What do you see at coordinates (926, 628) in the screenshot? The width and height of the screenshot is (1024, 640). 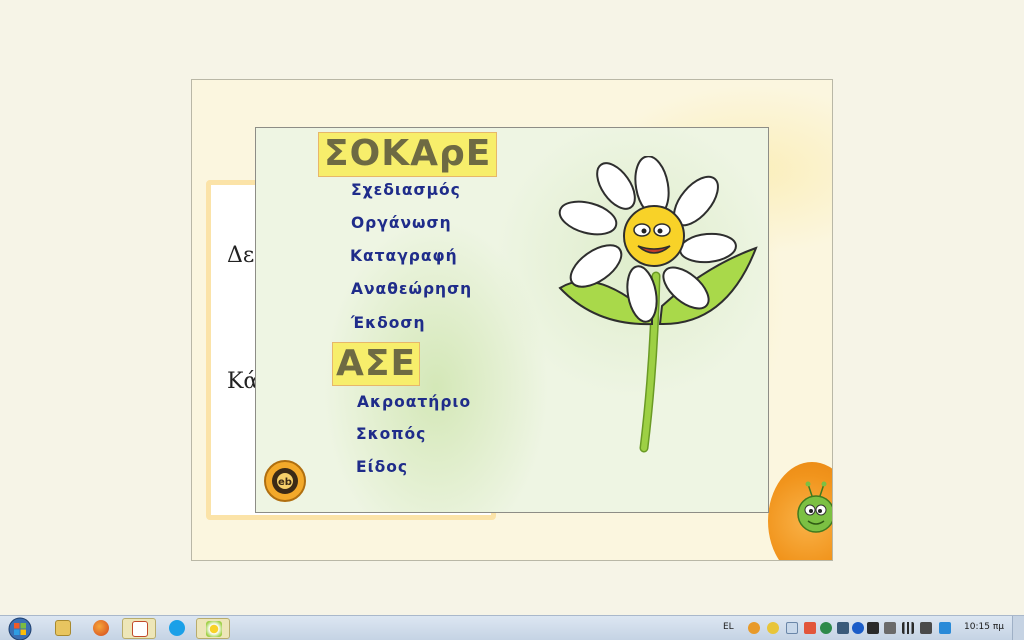 I see `volume-icon` at bounding box center [926, 628].